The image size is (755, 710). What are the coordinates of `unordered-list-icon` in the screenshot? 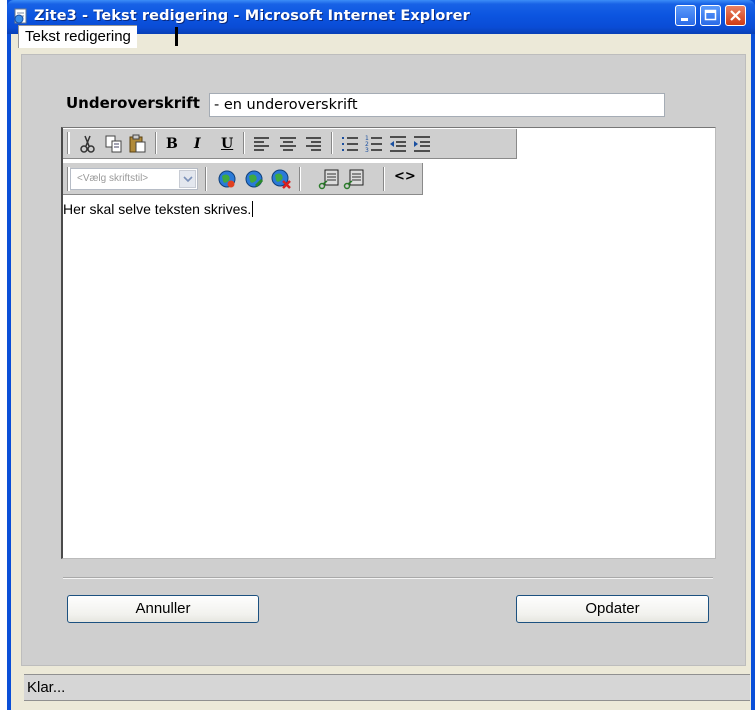 It's located at (350, 144).